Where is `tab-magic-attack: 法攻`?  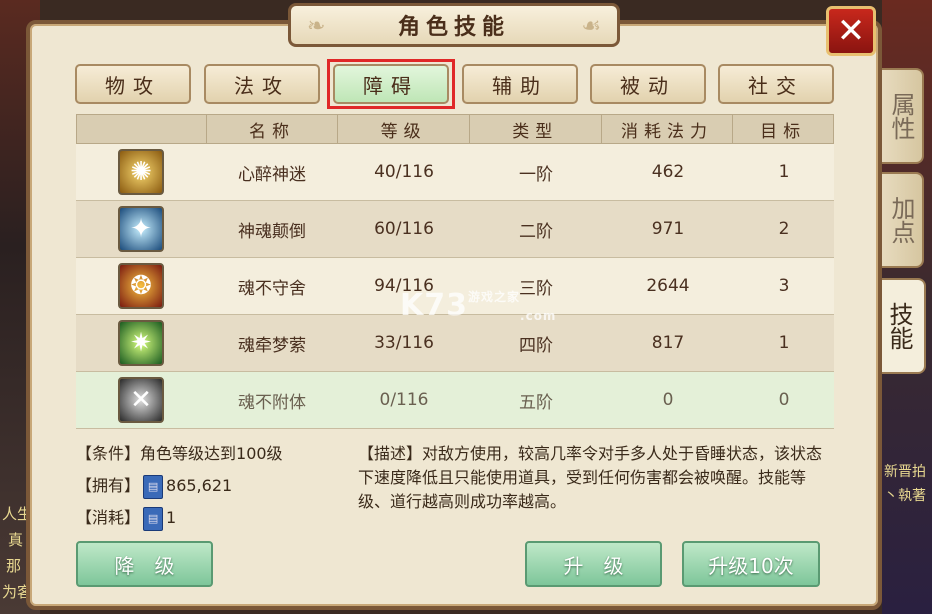 tab-magic-attack: 法攻 is located at coordinates (262, 84).